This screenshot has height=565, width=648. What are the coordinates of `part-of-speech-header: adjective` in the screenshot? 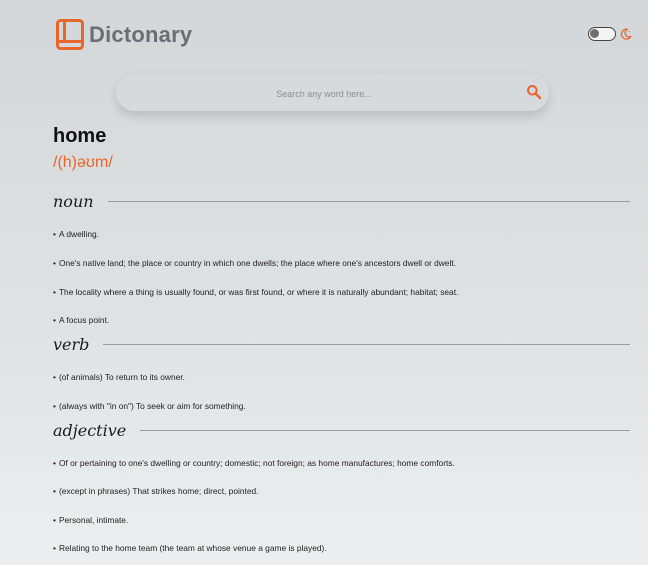 It's located at (341, 430).